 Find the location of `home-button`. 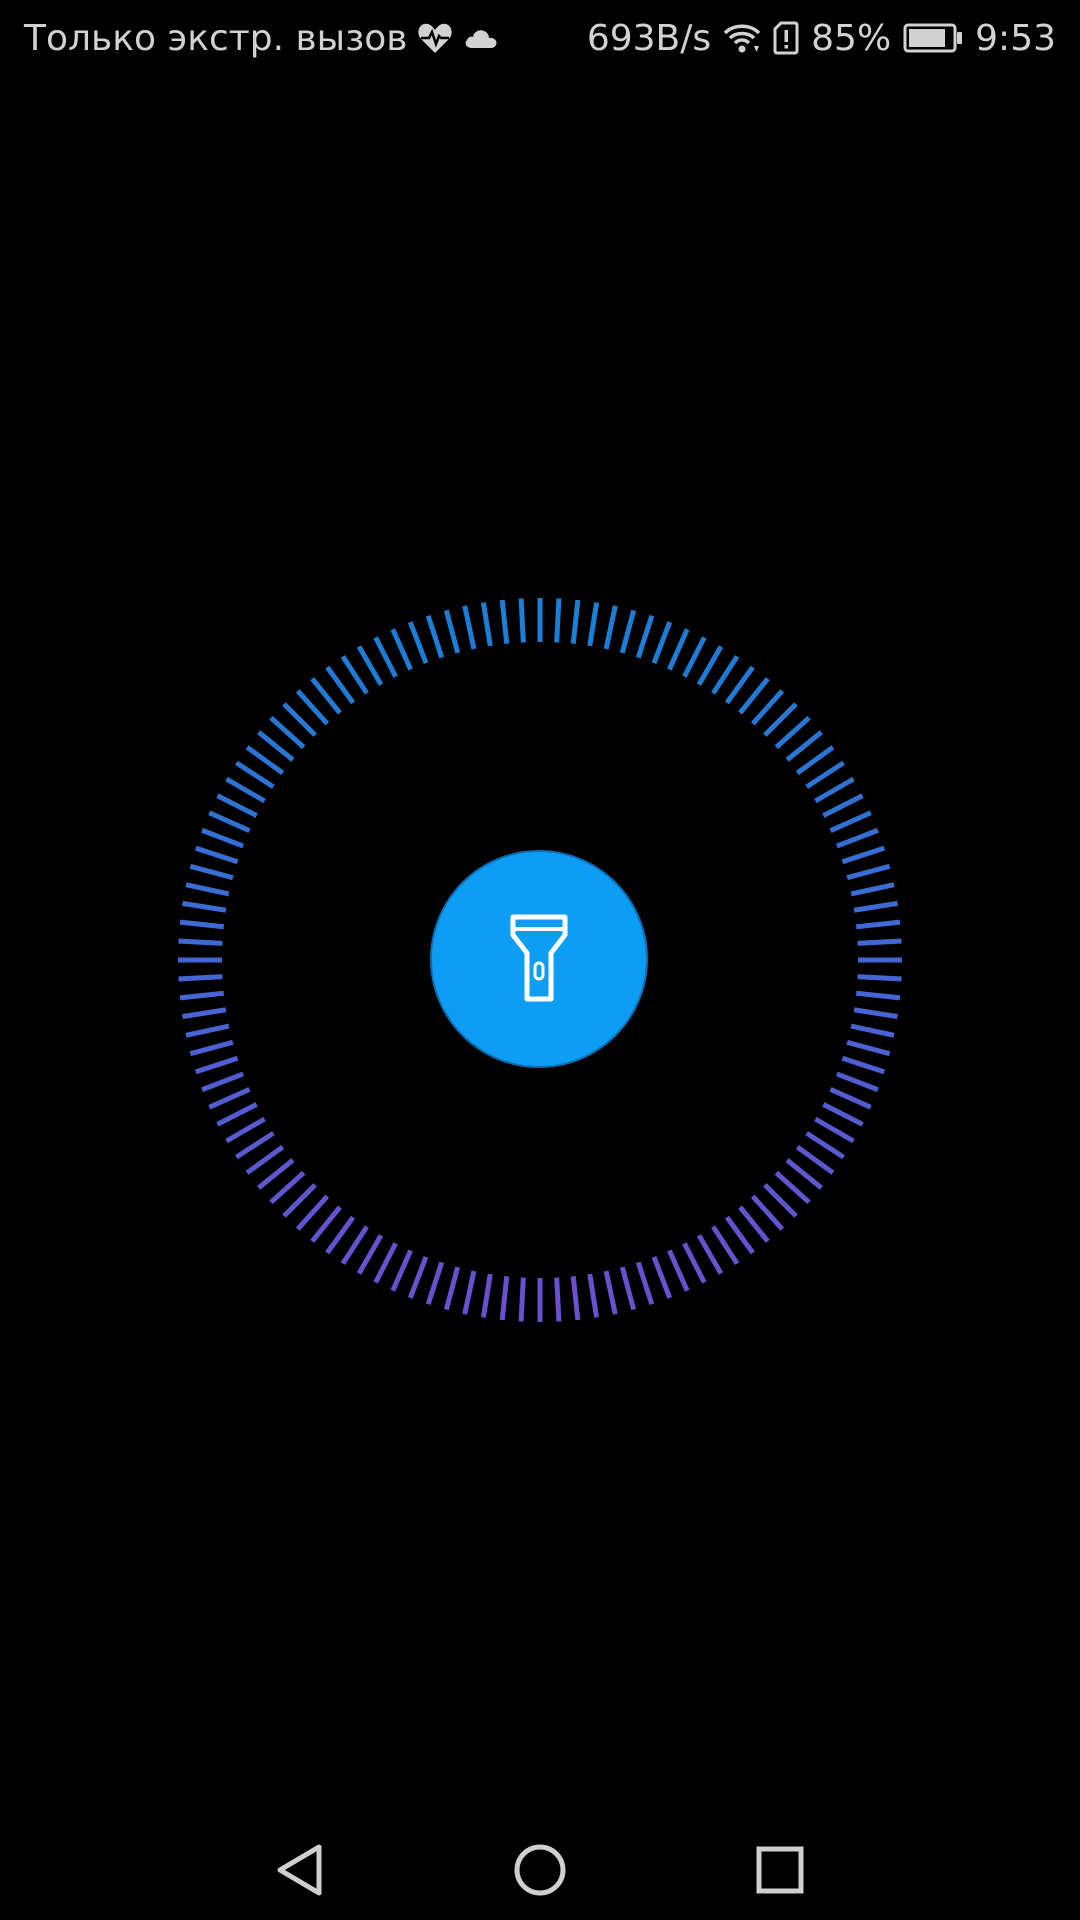

home-button is located at coordinates (540, 1870).